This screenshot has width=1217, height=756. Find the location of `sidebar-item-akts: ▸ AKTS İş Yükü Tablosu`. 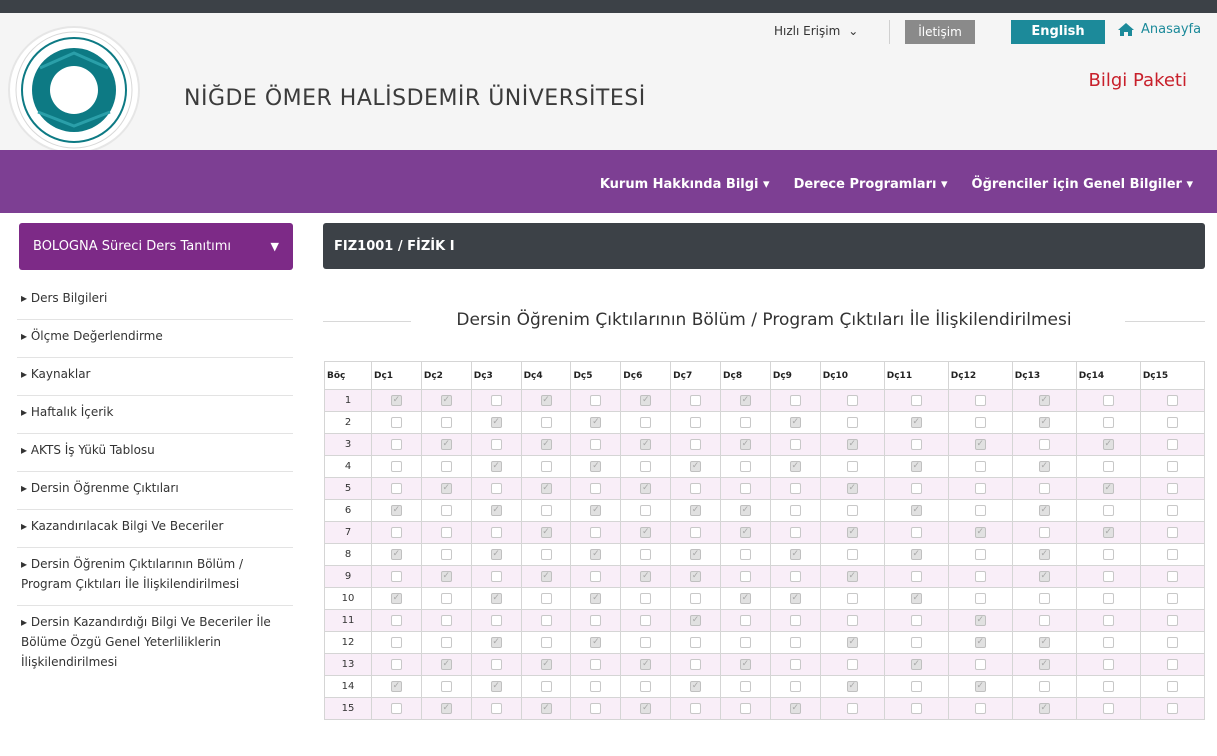

sidebar-item-akts: ▸ AKTS İş Yükü Tablosu is located at coordinates (155, 453).